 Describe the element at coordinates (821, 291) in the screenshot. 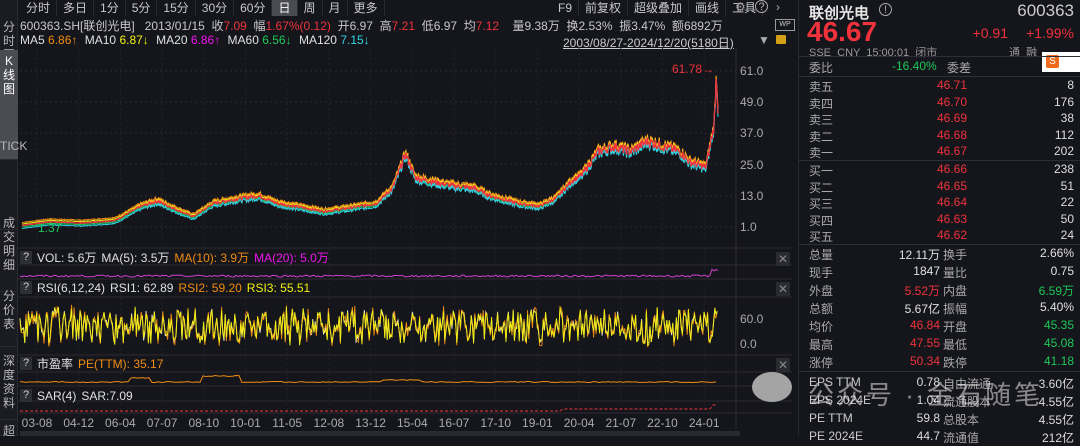

I see `stat-label: 外盘` at that location.